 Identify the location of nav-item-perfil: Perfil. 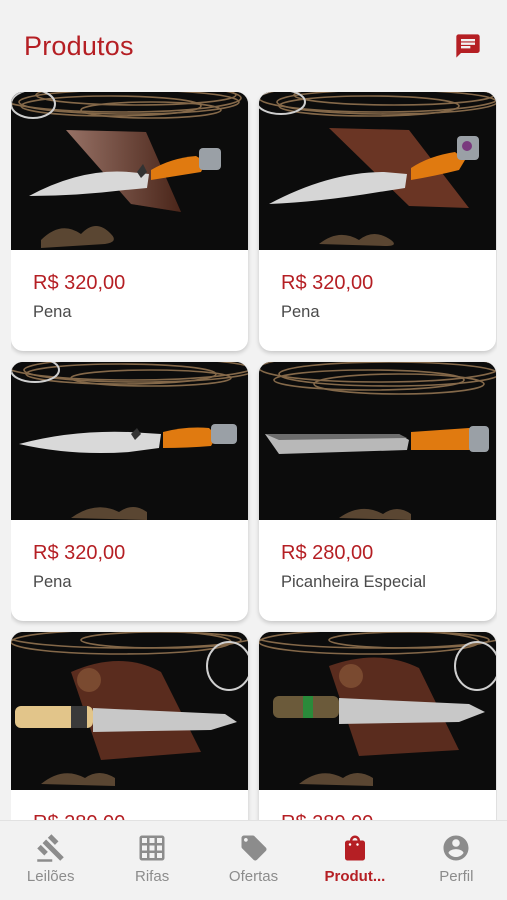
(456, 860).